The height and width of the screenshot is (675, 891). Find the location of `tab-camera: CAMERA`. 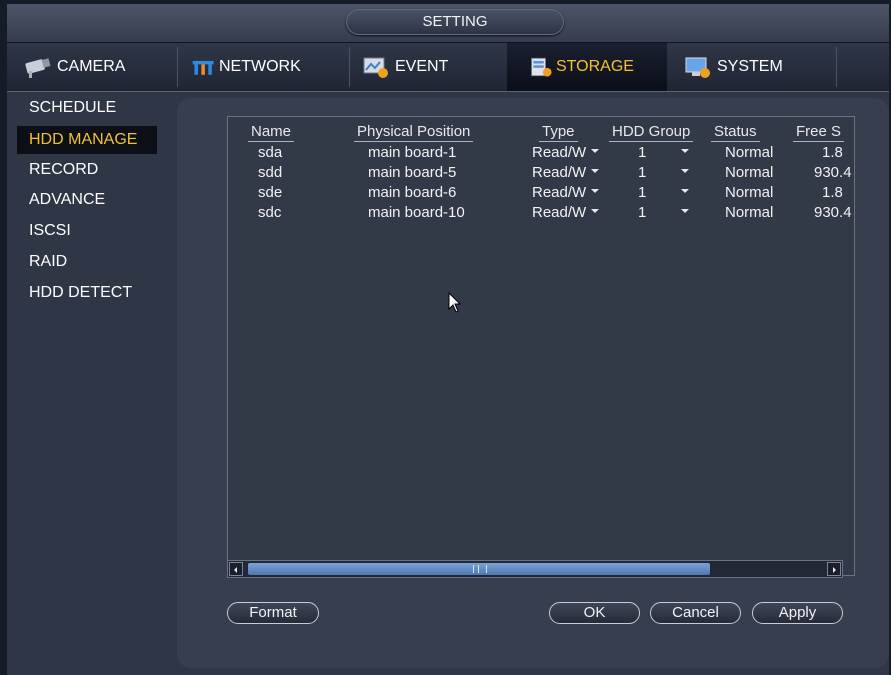

tab-camera: CAMERA is located at coordinates (88, 67).